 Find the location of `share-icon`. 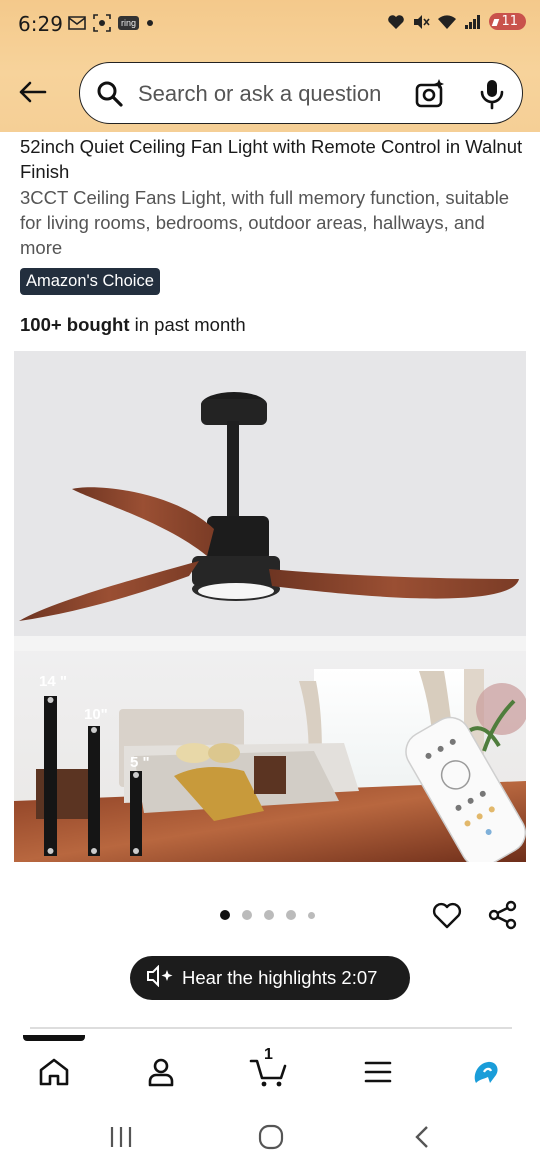

share-icon is located at coordinates (503, 917).